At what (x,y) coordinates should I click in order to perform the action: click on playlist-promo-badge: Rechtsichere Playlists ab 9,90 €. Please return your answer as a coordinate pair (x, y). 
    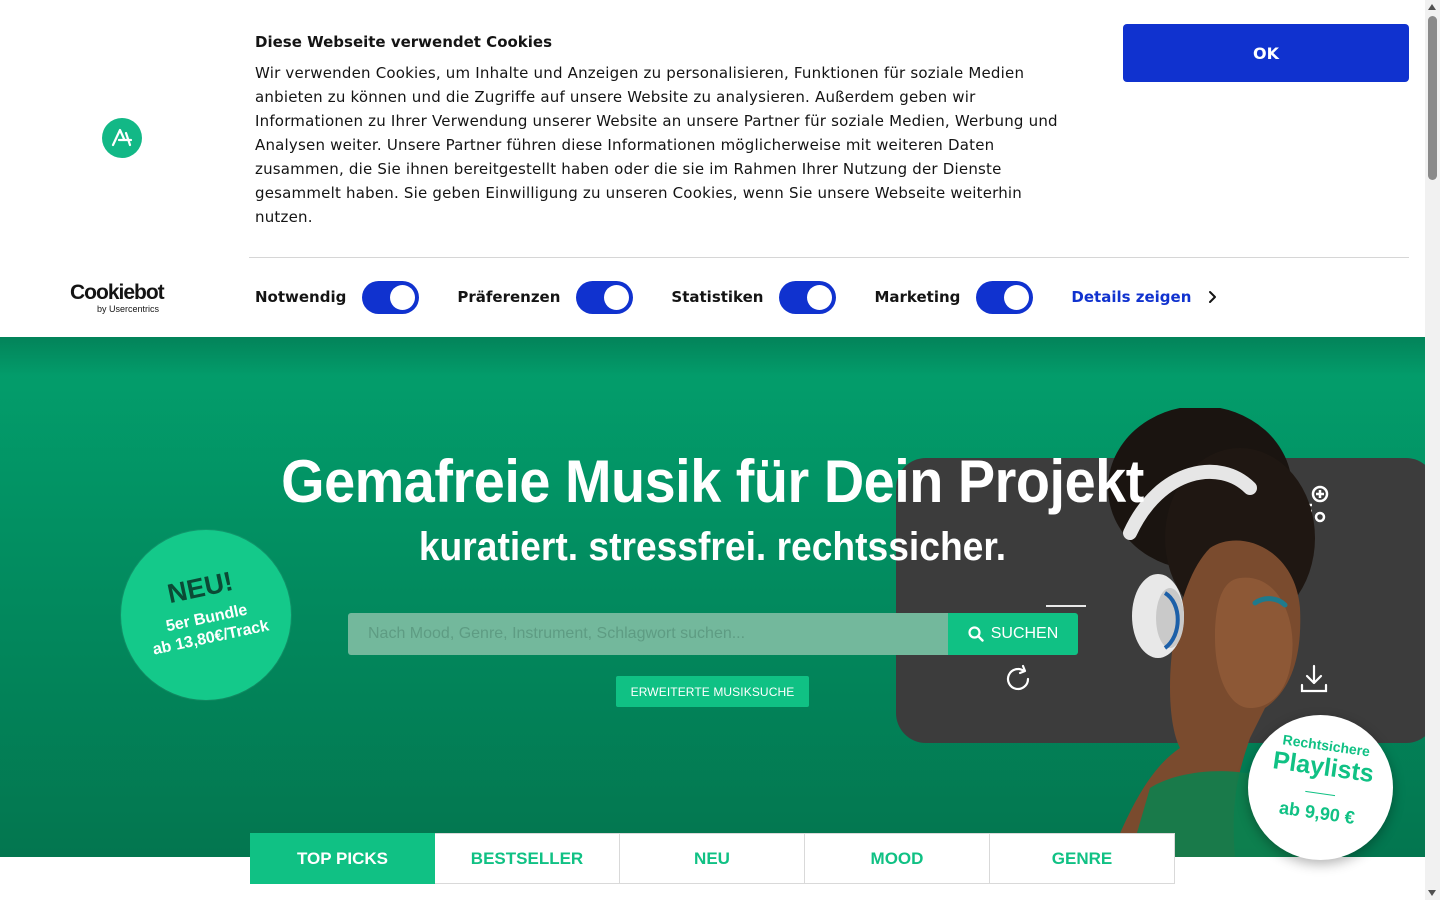
    Looking at the image, I should click on (1320, 787).